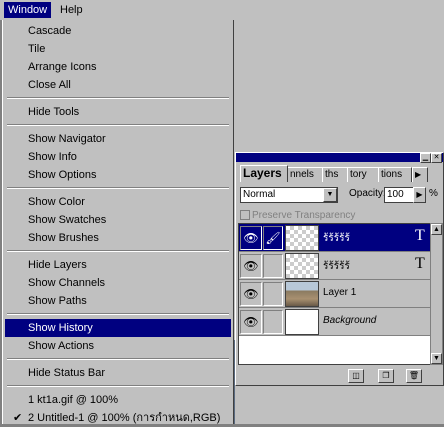 This screenshot has width=444, height=427. What do you see at coordinates (118, 67) in the screenshot?
I see `menu-item-arrange-icons: Arrange Icons` at bounding box center [118, 67].